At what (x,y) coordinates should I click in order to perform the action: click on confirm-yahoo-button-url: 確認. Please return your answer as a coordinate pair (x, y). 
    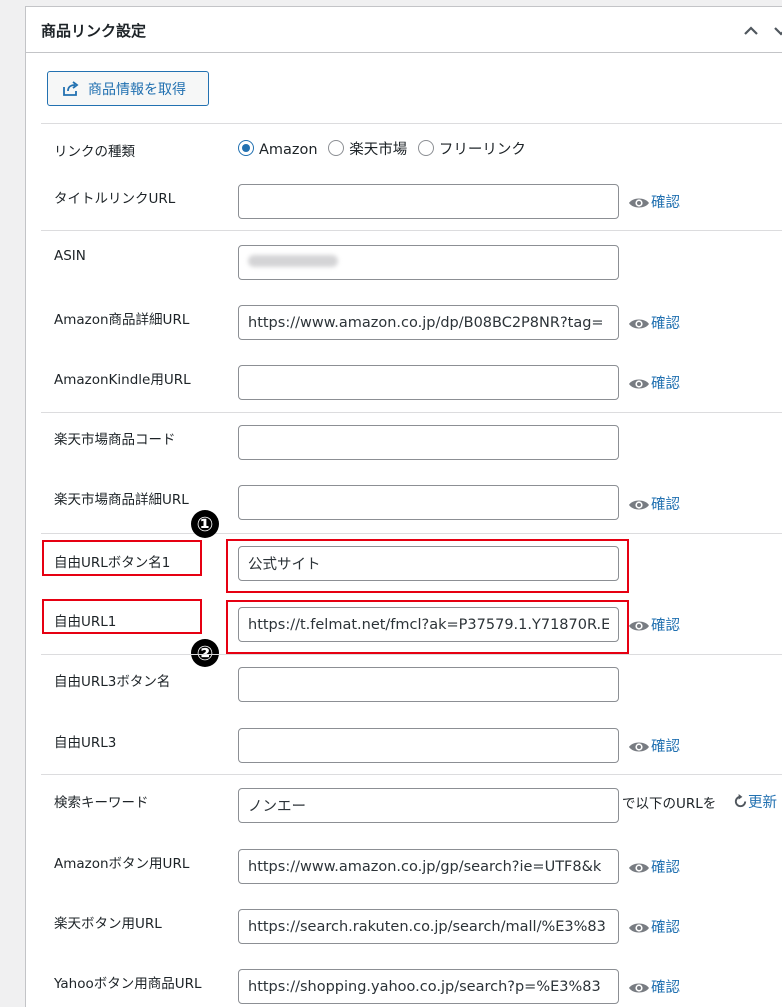
    Looking at the image, I should click on (654, 986).